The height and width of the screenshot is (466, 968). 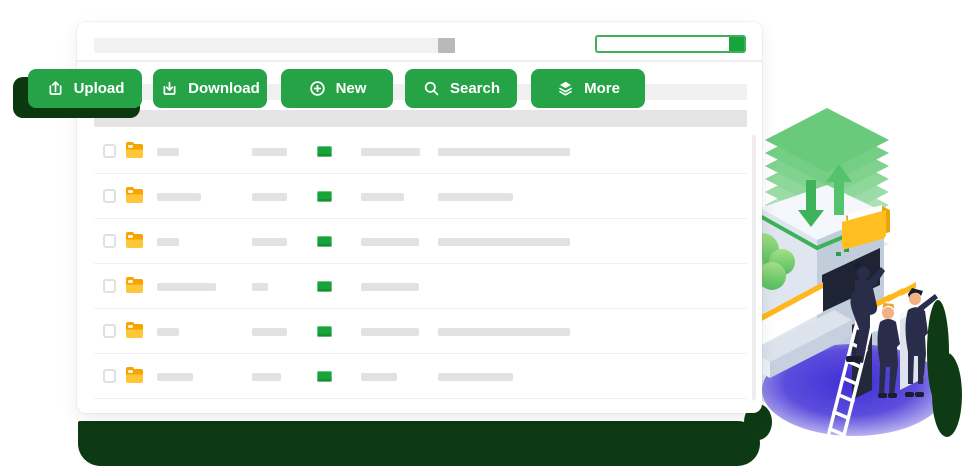 What do you see at coordinates (602, 88) in the screenshot?
I see `more-button-label: More` at bounding box center [602, 88].